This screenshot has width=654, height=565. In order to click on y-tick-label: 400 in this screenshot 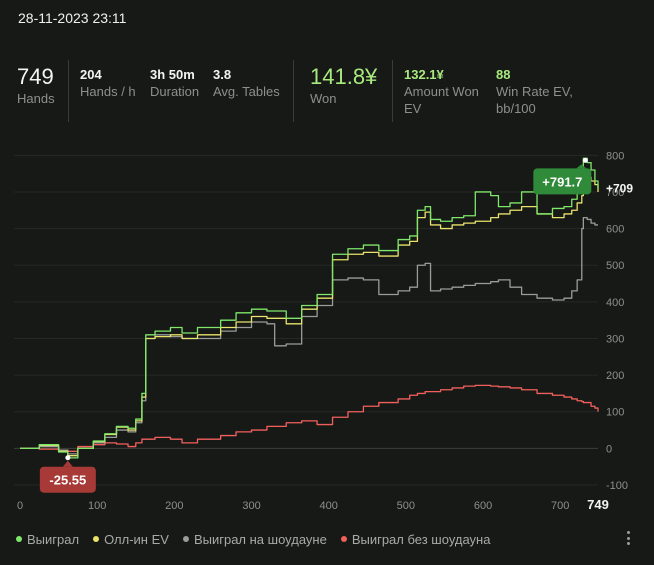, I will do `click(615, 303)`.